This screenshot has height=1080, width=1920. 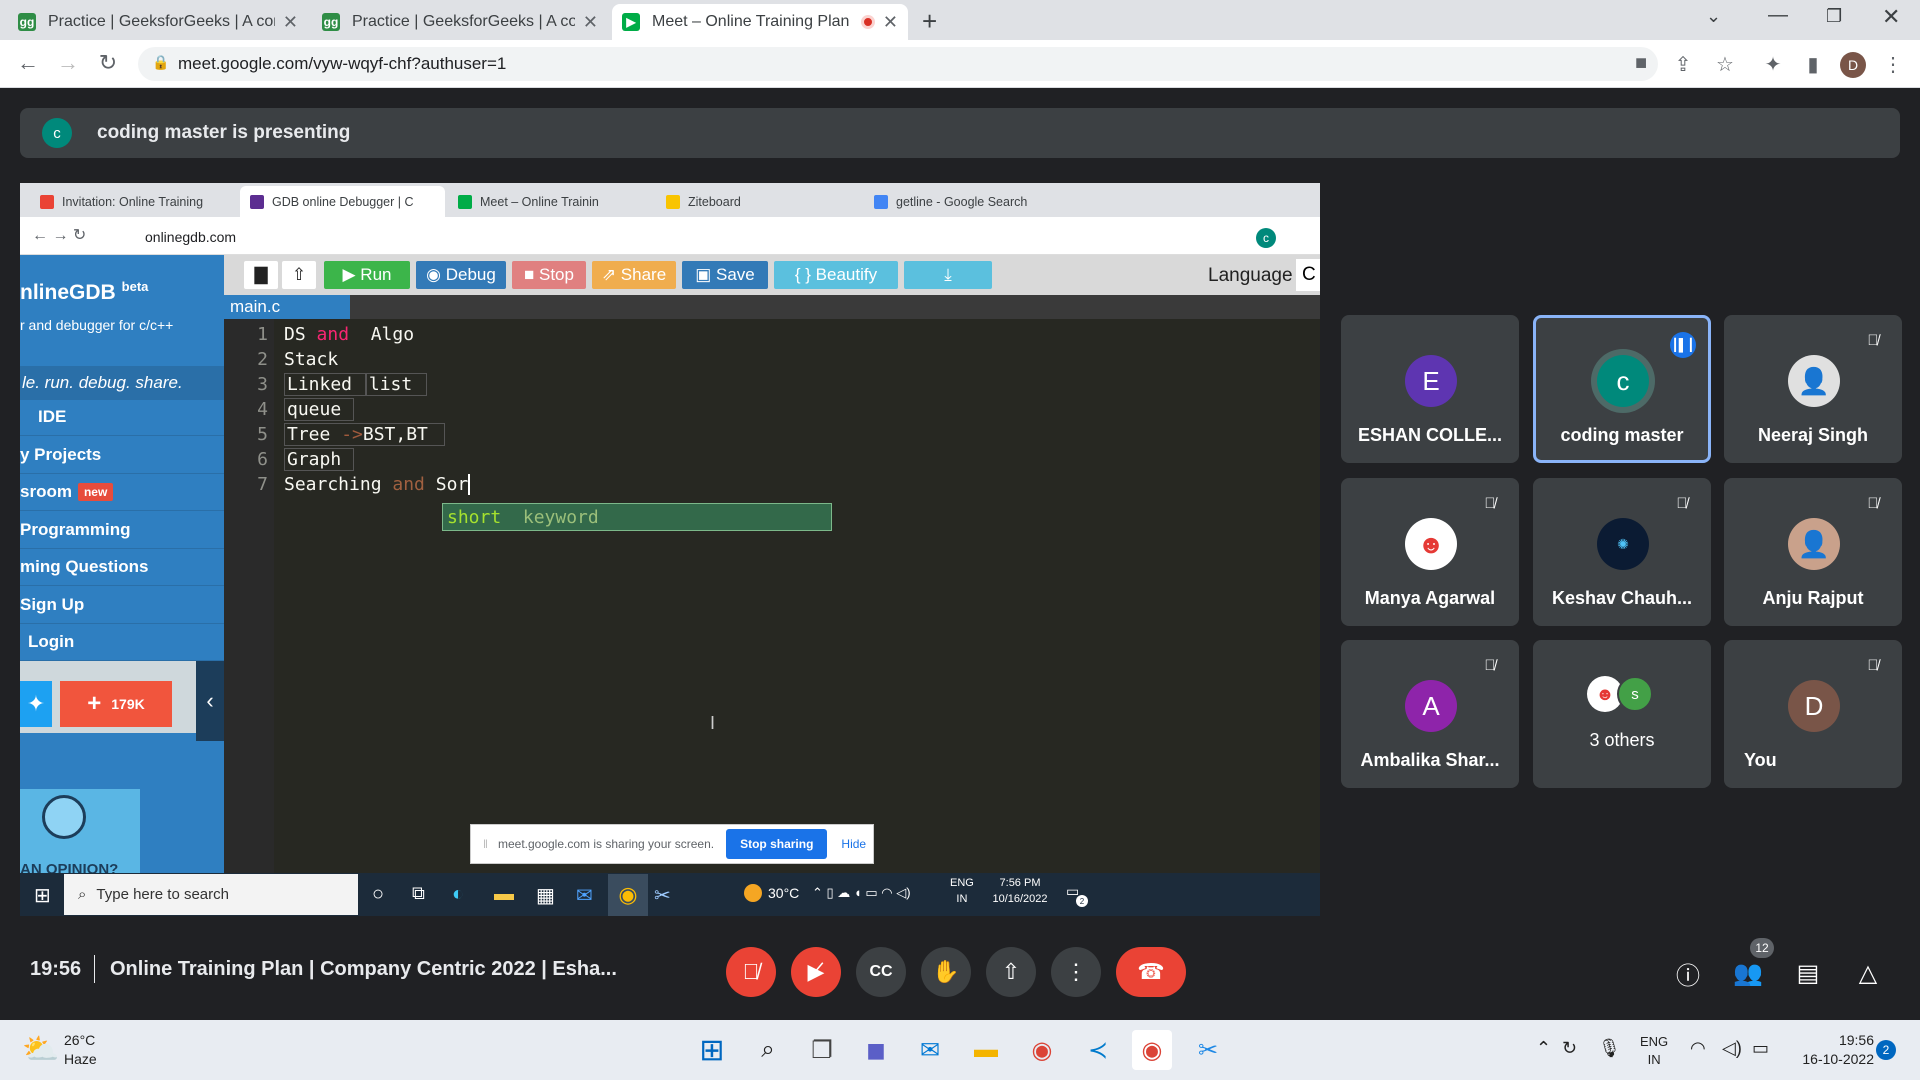 I want to click on mail-icon: ✉, so click(x=930, y=1050).